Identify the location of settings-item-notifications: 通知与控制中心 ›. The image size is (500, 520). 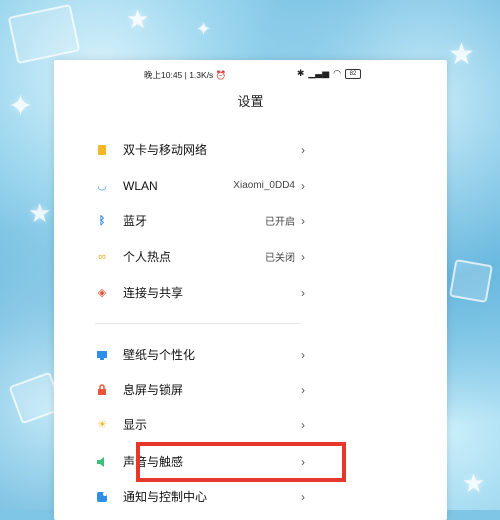
(200, 496).